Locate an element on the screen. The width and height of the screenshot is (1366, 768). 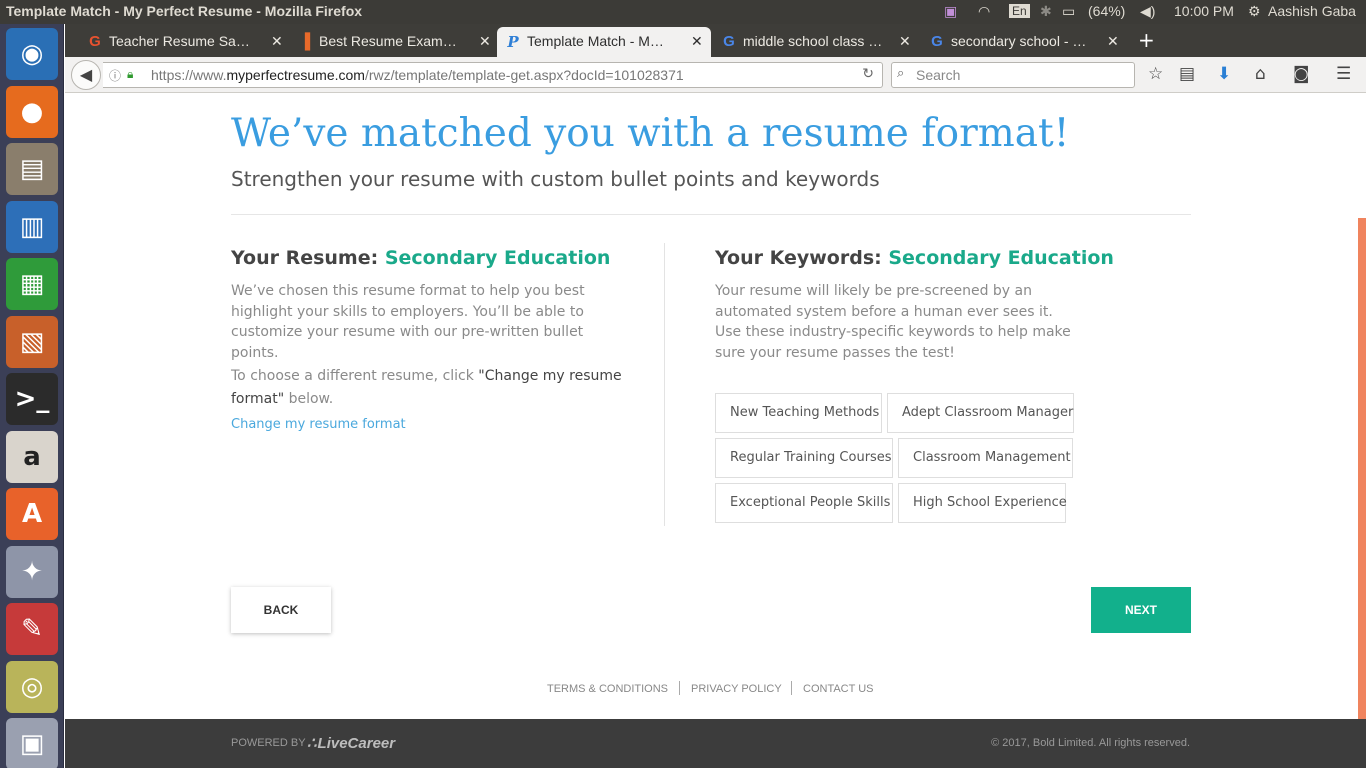
amazon-icon: a is located at coordinates (32, 456).